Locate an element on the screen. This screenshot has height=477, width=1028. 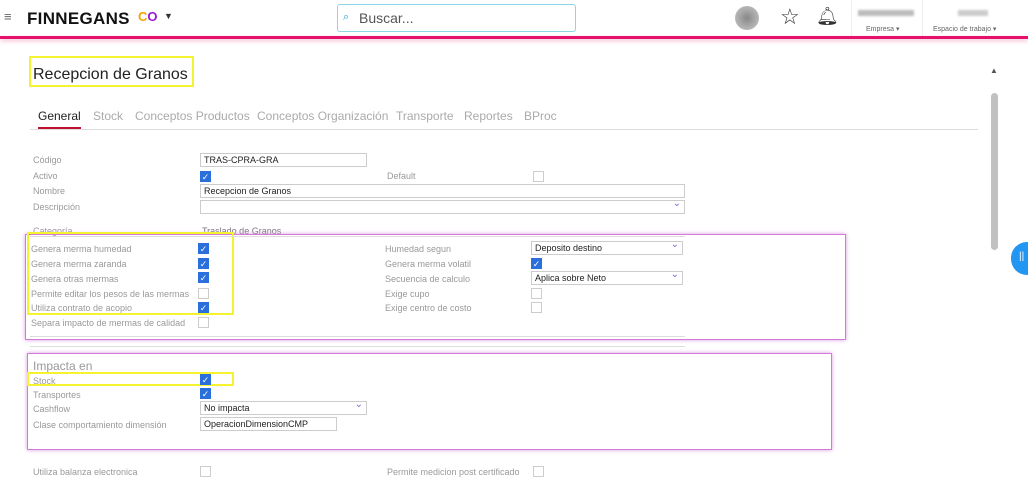
genera-merma-humedad-checkbox: ✓ is located at coordinates (203, 248).